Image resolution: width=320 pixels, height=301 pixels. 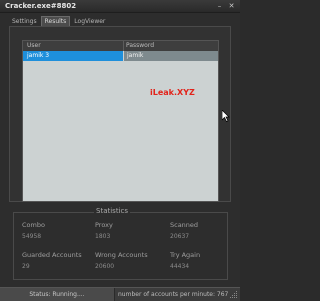 I want to click on column-divider, so click(x=123, y=46).